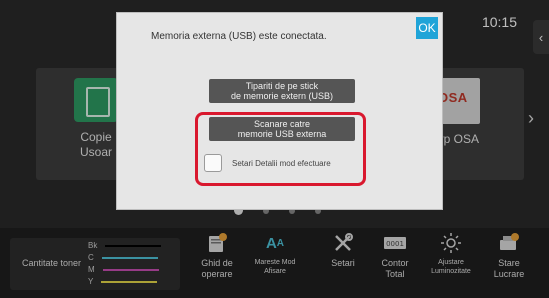 The width and height of the screenshot is (549, 298). I want to click on ok-button: OK, so click(427, 28).